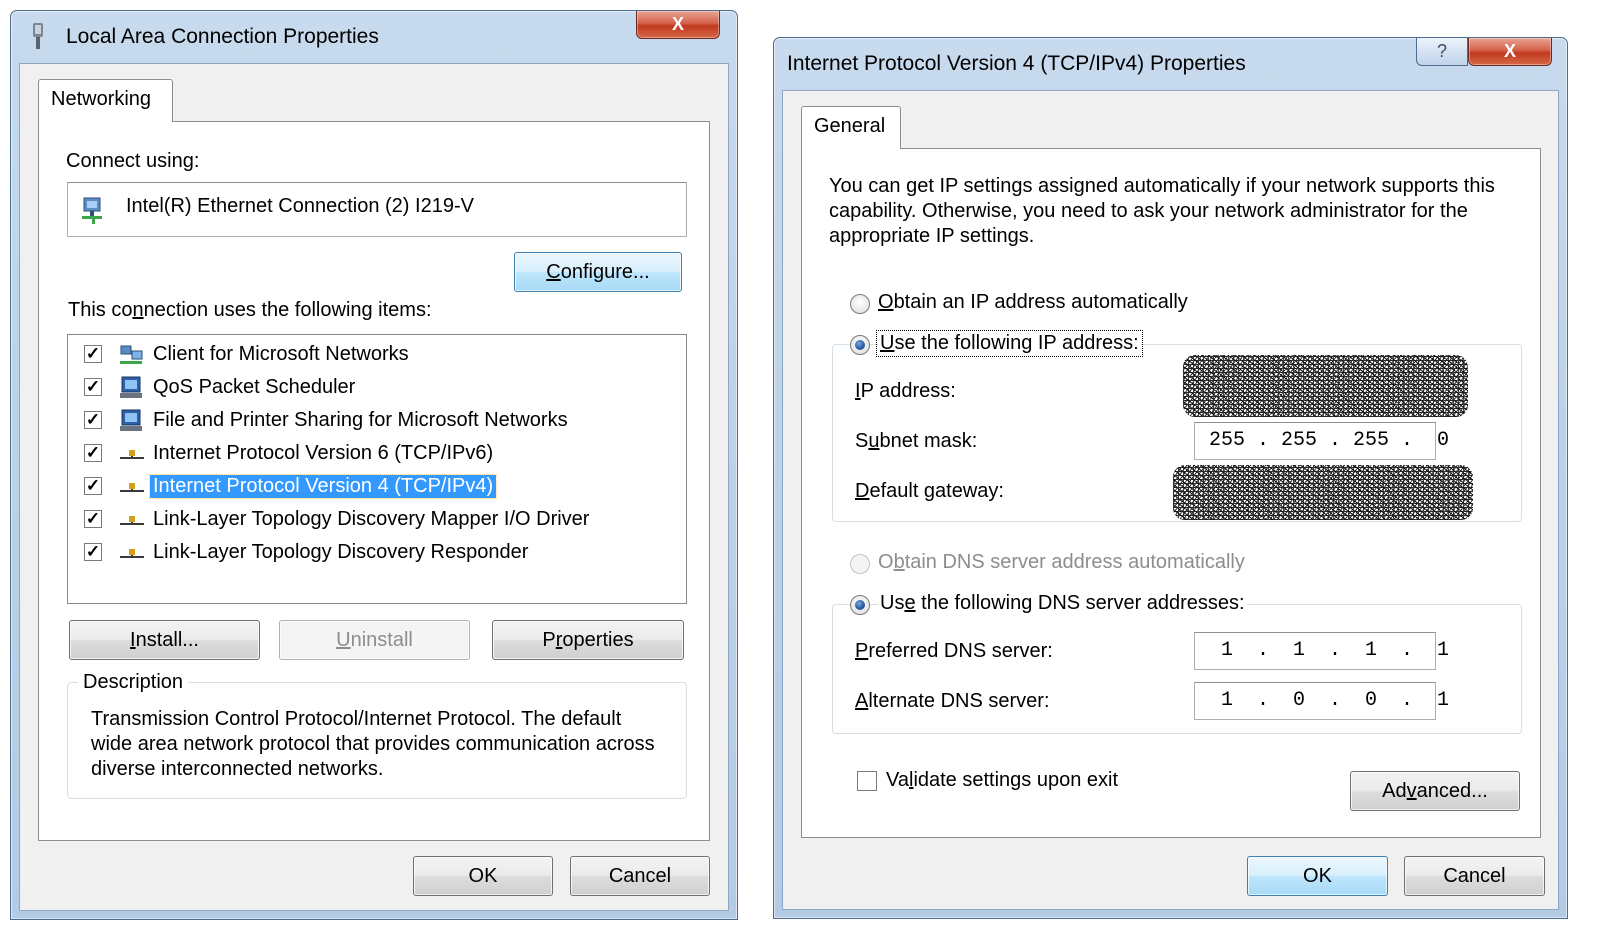 The height and width of the screenshot is (950, 1620). I want to click on ipv4-ok-button: OK, so click(1317, 876).